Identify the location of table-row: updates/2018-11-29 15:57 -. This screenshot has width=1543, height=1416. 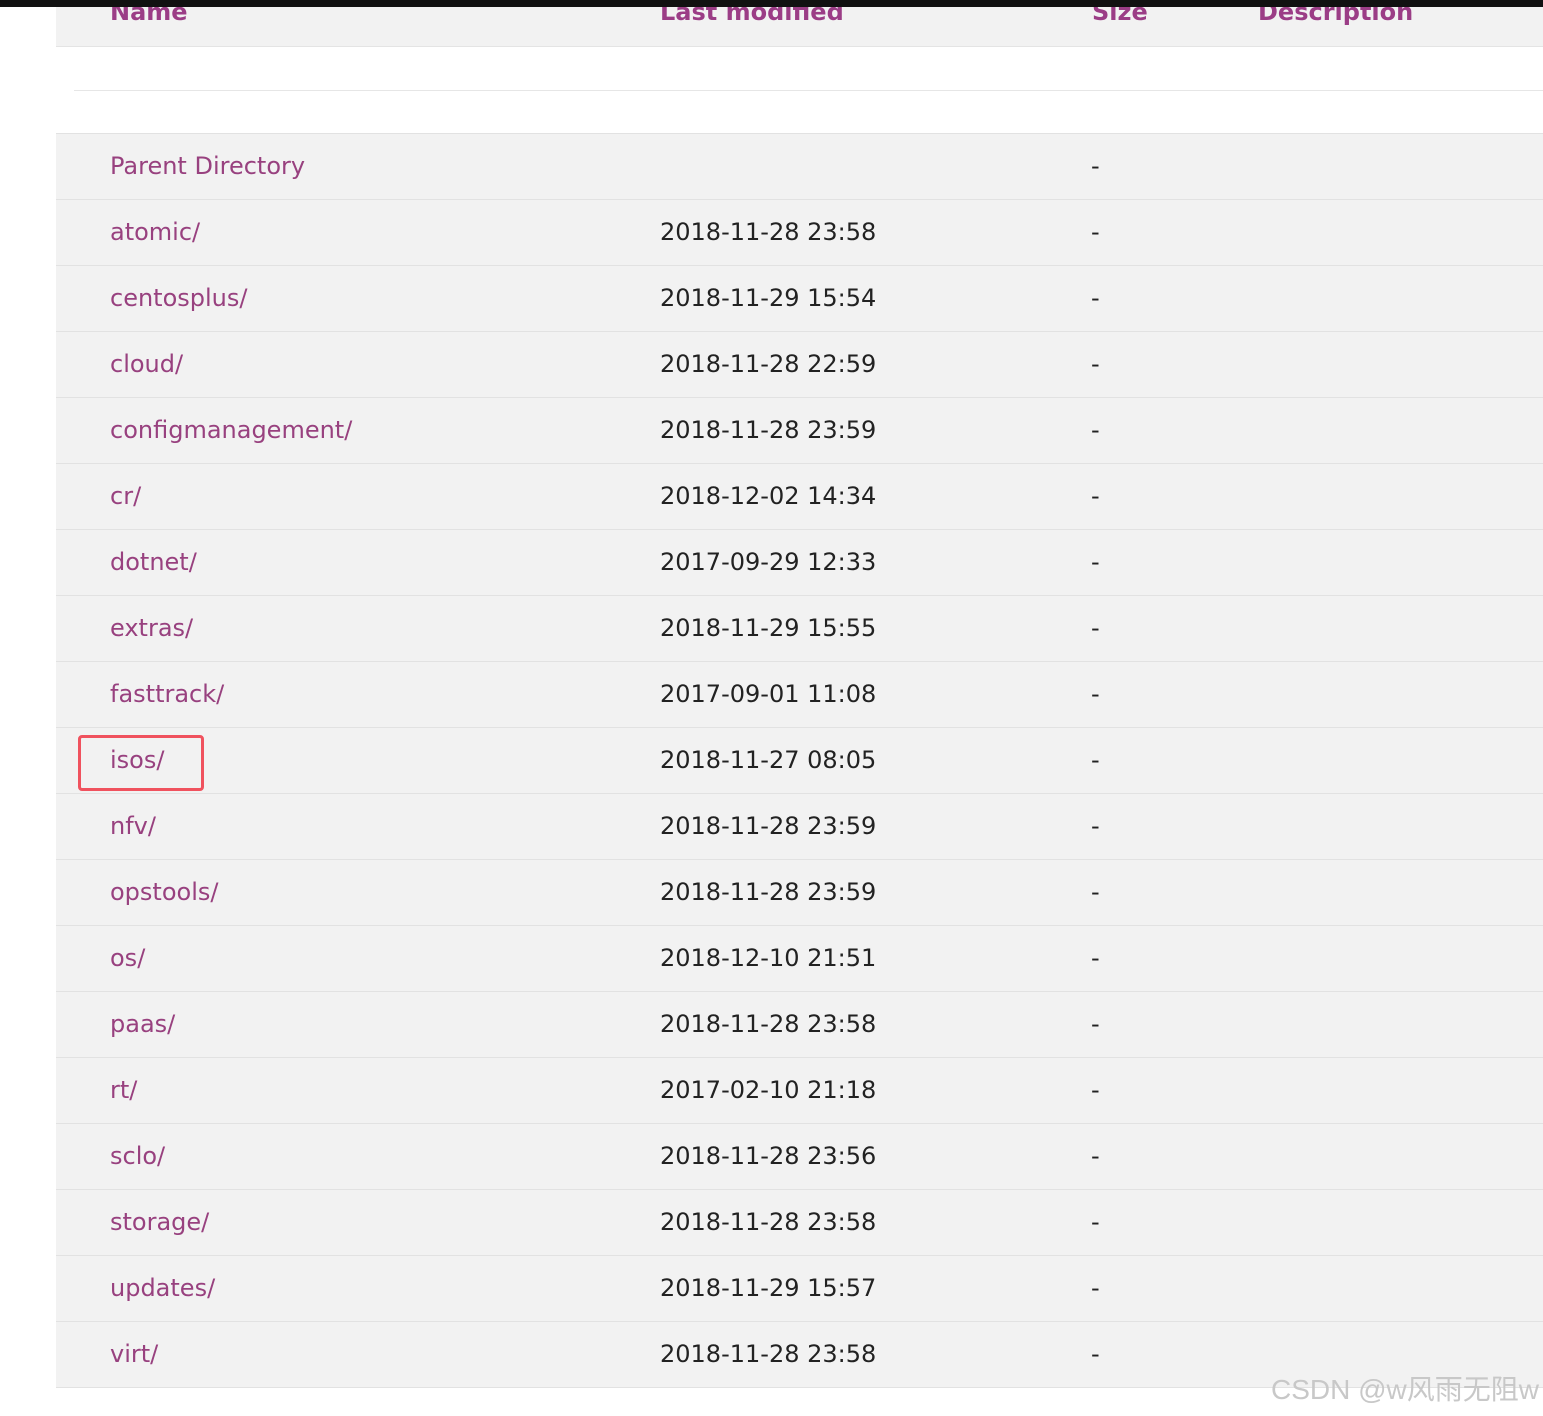
(799, 1289).